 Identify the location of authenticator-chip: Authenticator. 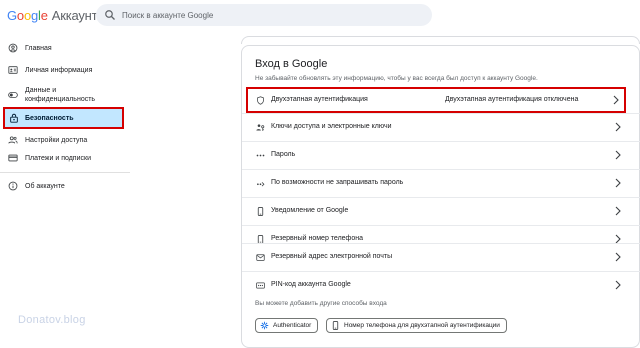
(287, 325).